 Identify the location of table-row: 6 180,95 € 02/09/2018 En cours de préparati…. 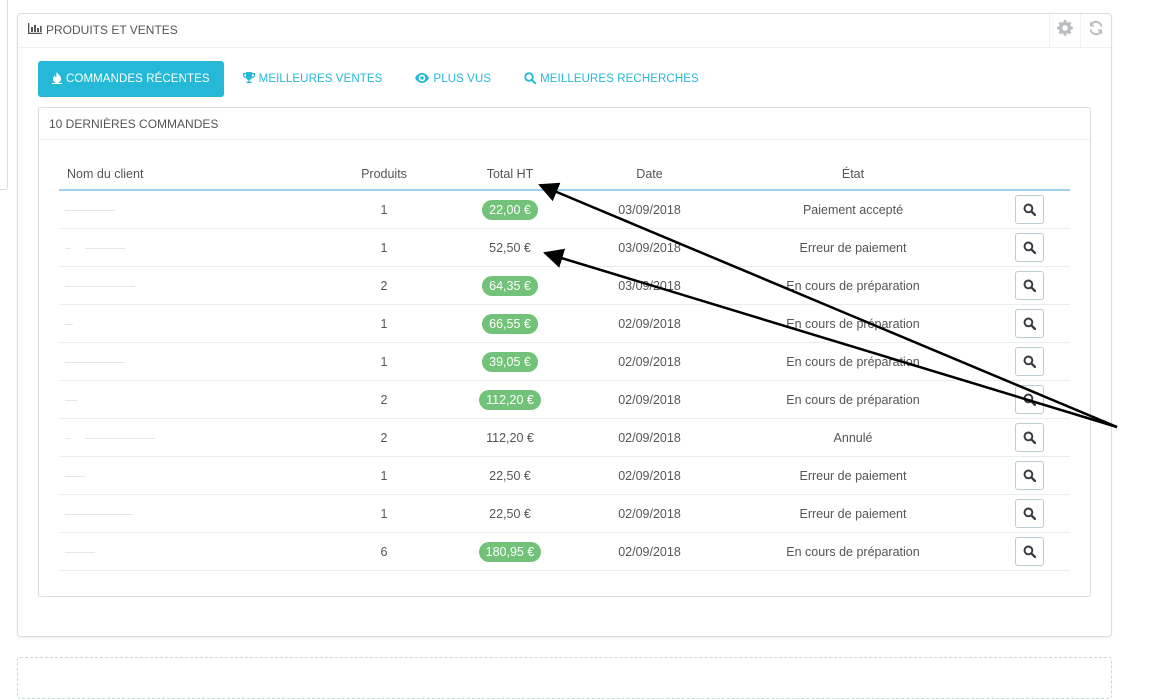
(564, 551).